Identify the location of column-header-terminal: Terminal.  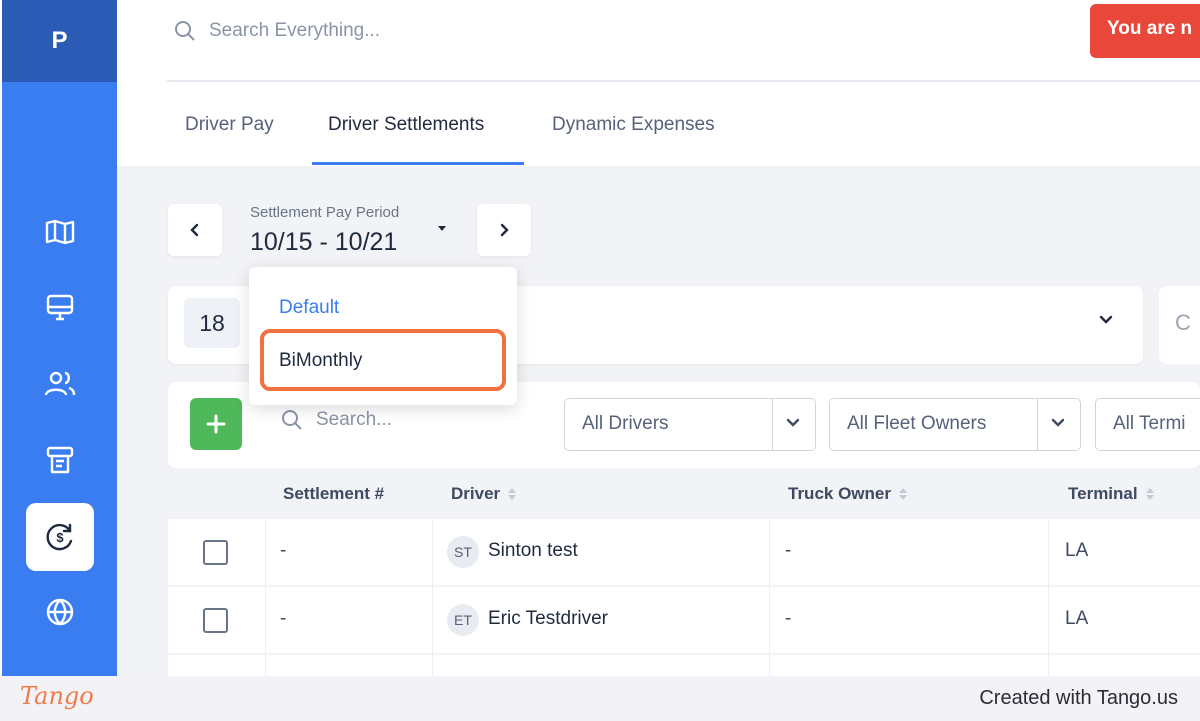
(1111, 494).